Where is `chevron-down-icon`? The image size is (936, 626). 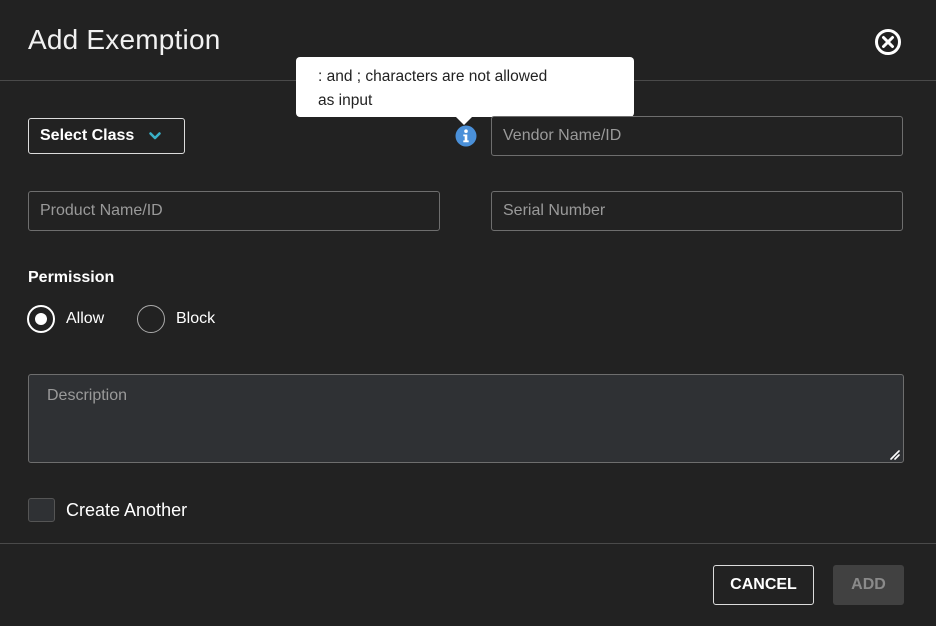 chevron-down-icon is located at coordinates (155, 136).